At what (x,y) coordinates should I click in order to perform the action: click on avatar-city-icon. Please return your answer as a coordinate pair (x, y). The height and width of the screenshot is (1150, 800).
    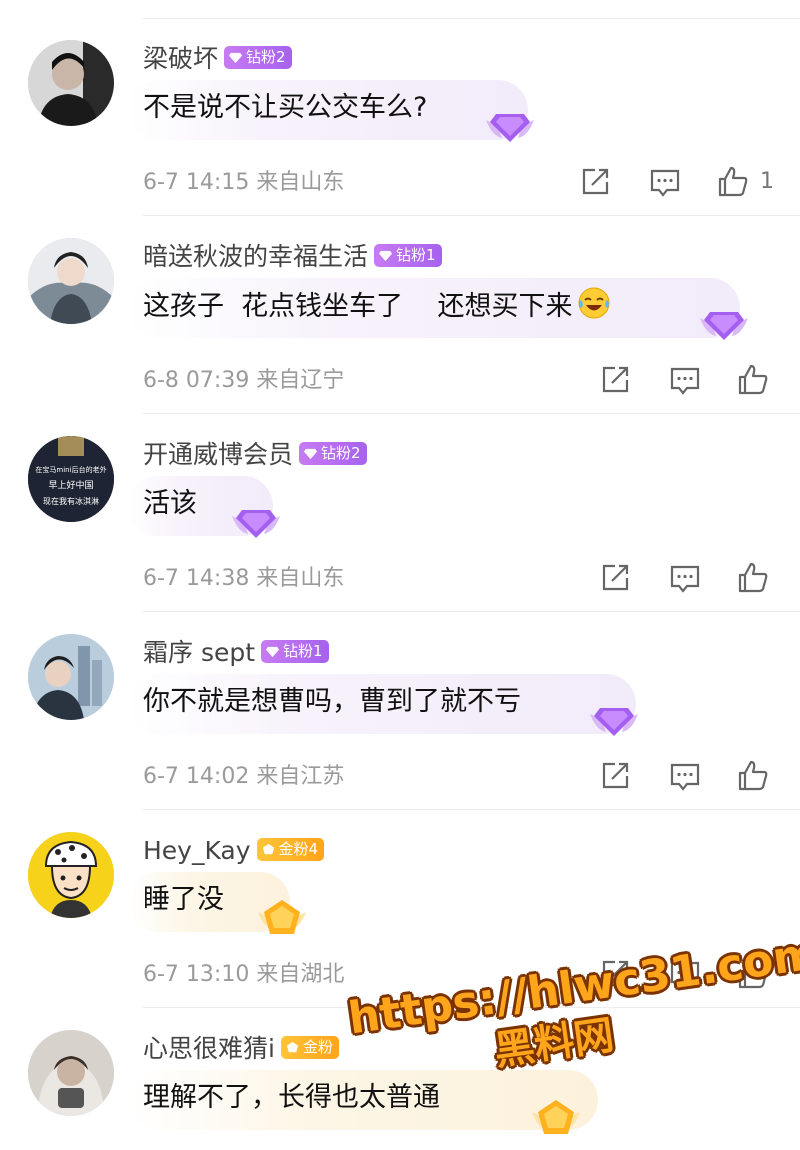
    Looking at the image, I should click on (71, 677).